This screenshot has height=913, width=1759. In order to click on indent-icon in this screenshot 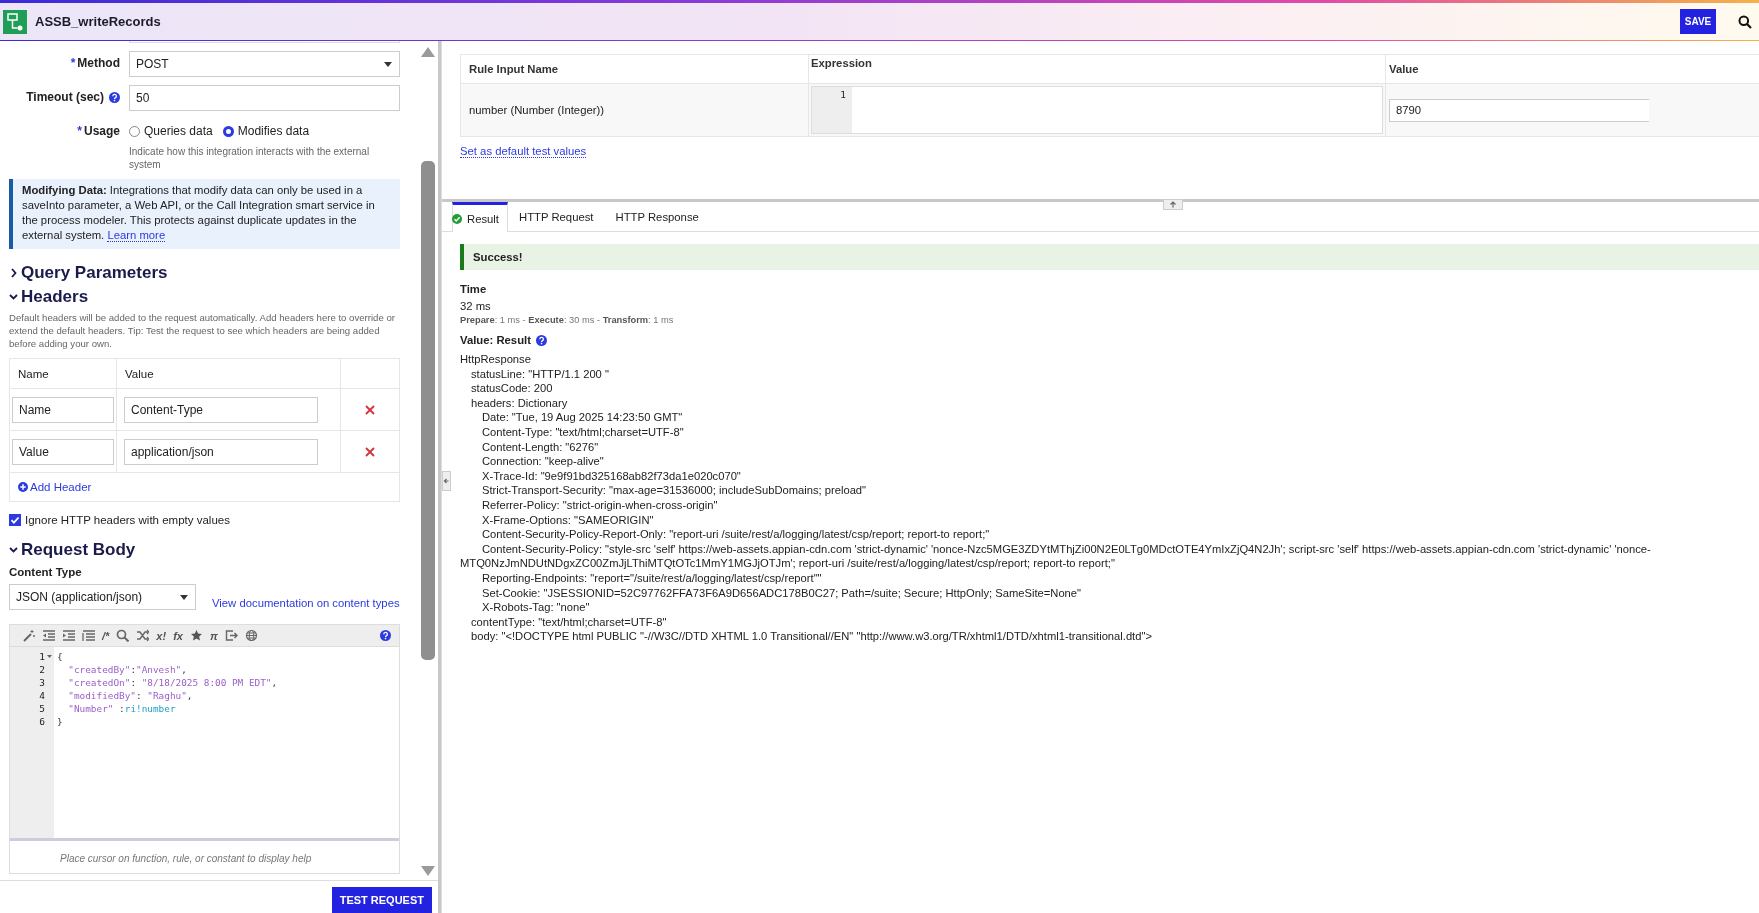, I will do `click(68, 635)`.